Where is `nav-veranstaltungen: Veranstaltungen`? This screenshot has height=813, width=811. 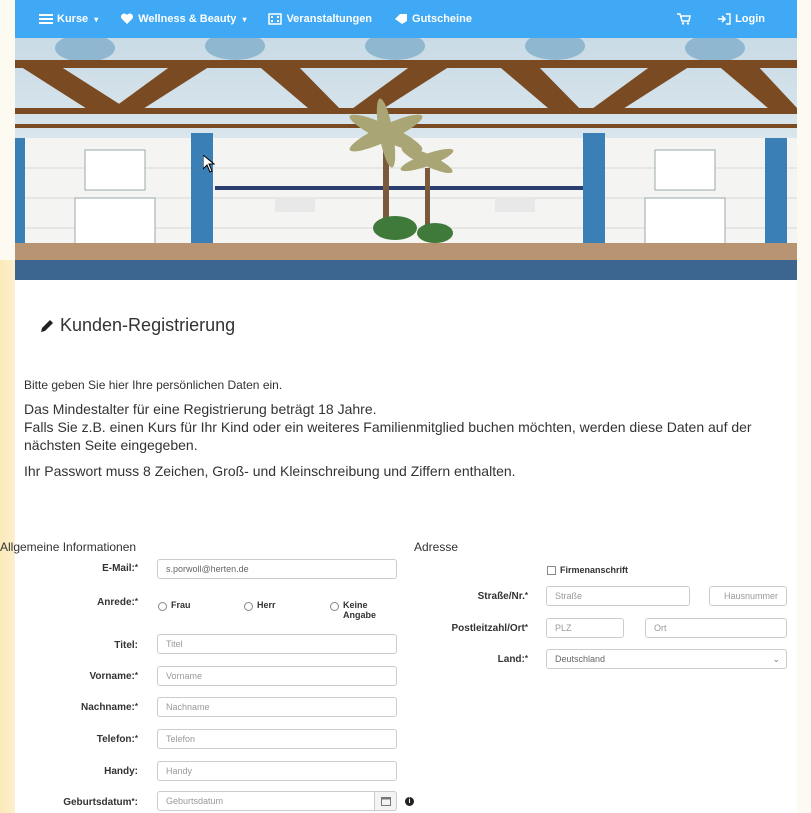 nav-veranstaltungen: Veranstaltungen is located at coordinates (320, 19).